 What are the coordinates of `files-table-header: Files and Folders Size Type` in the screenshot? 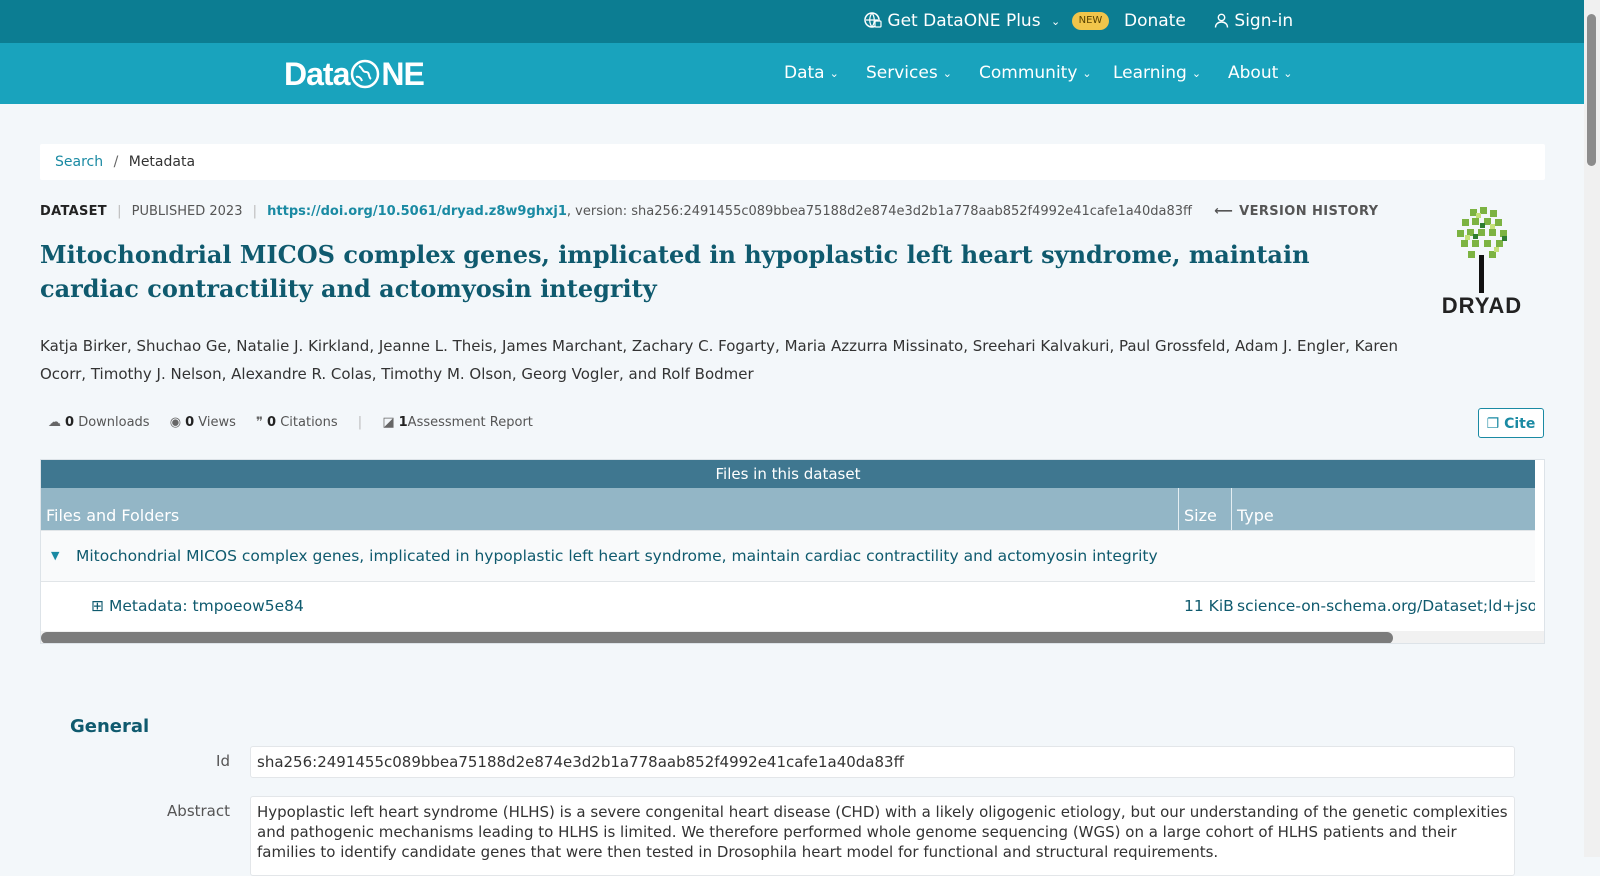 It's located at (788, 509).